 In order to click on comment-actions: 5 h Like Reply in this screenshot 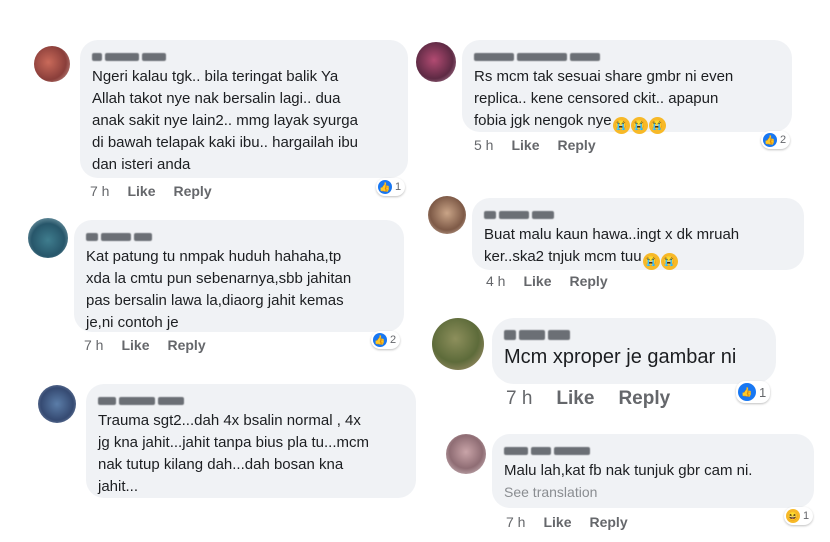, I will do `click(544, 145)`.